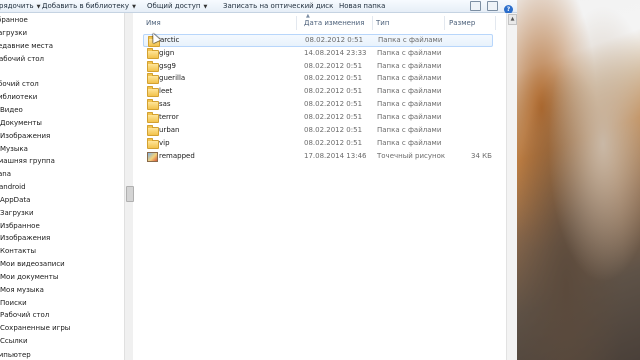 The height and width of the screenshot is (360, 640). Describe the element at coordinates (14, 20) in the screenshot. I see `nav-item-favorites: бранное` at that location.